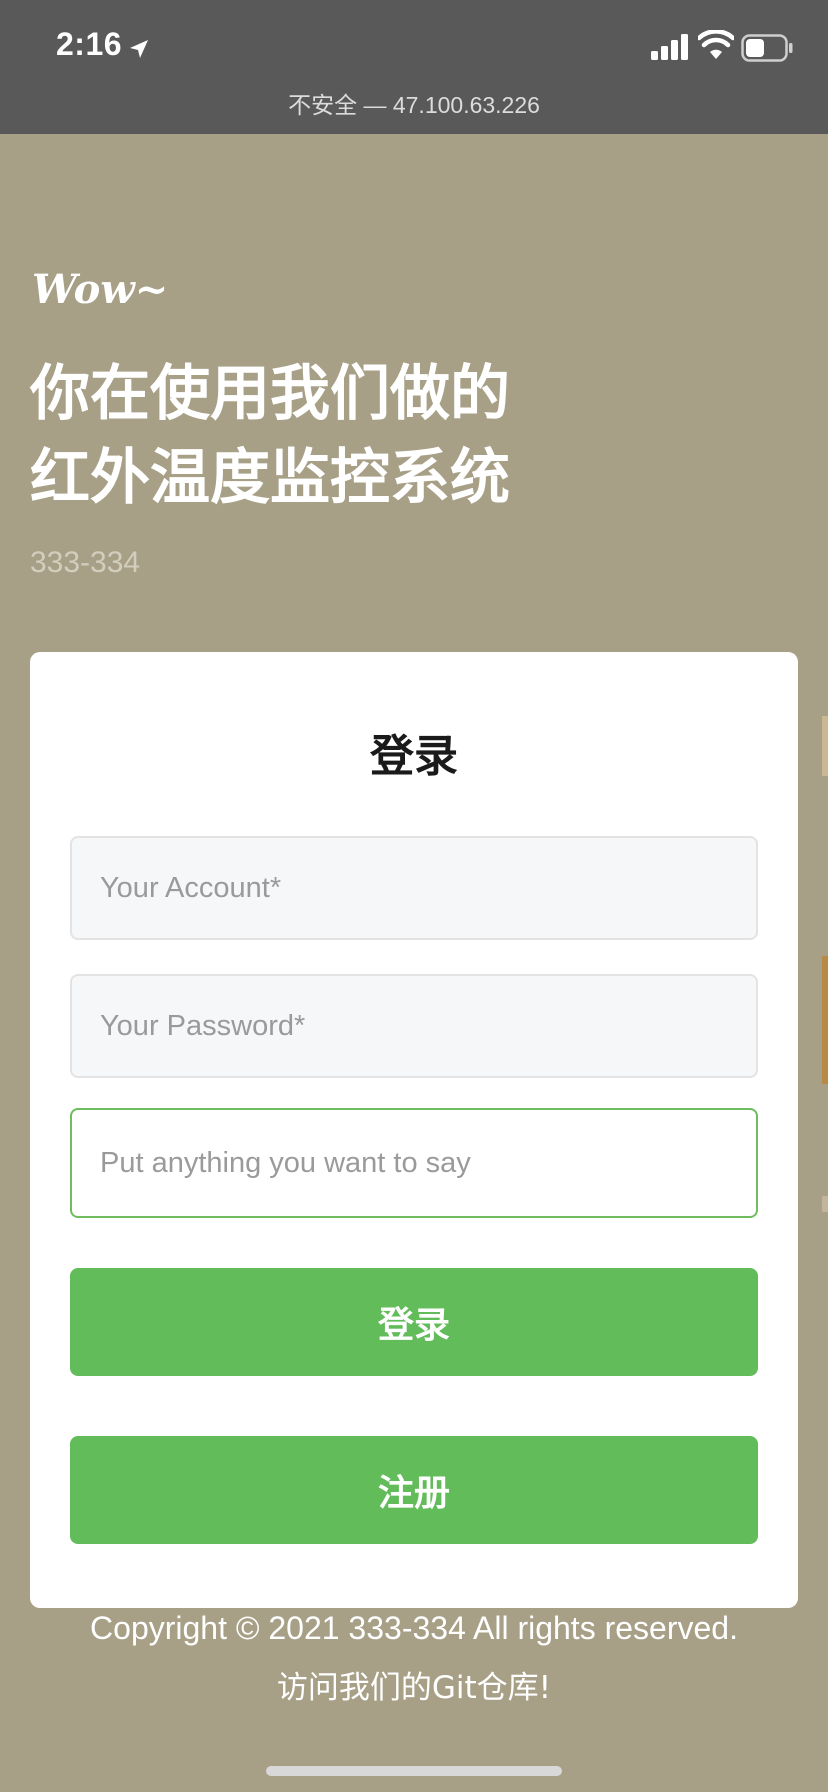 This screenshot has height=1792, width=828. What do you see at coordinates (139, 49) in the screenshot?
I see `location-arrow-icon` at bounding box center [139, 49].